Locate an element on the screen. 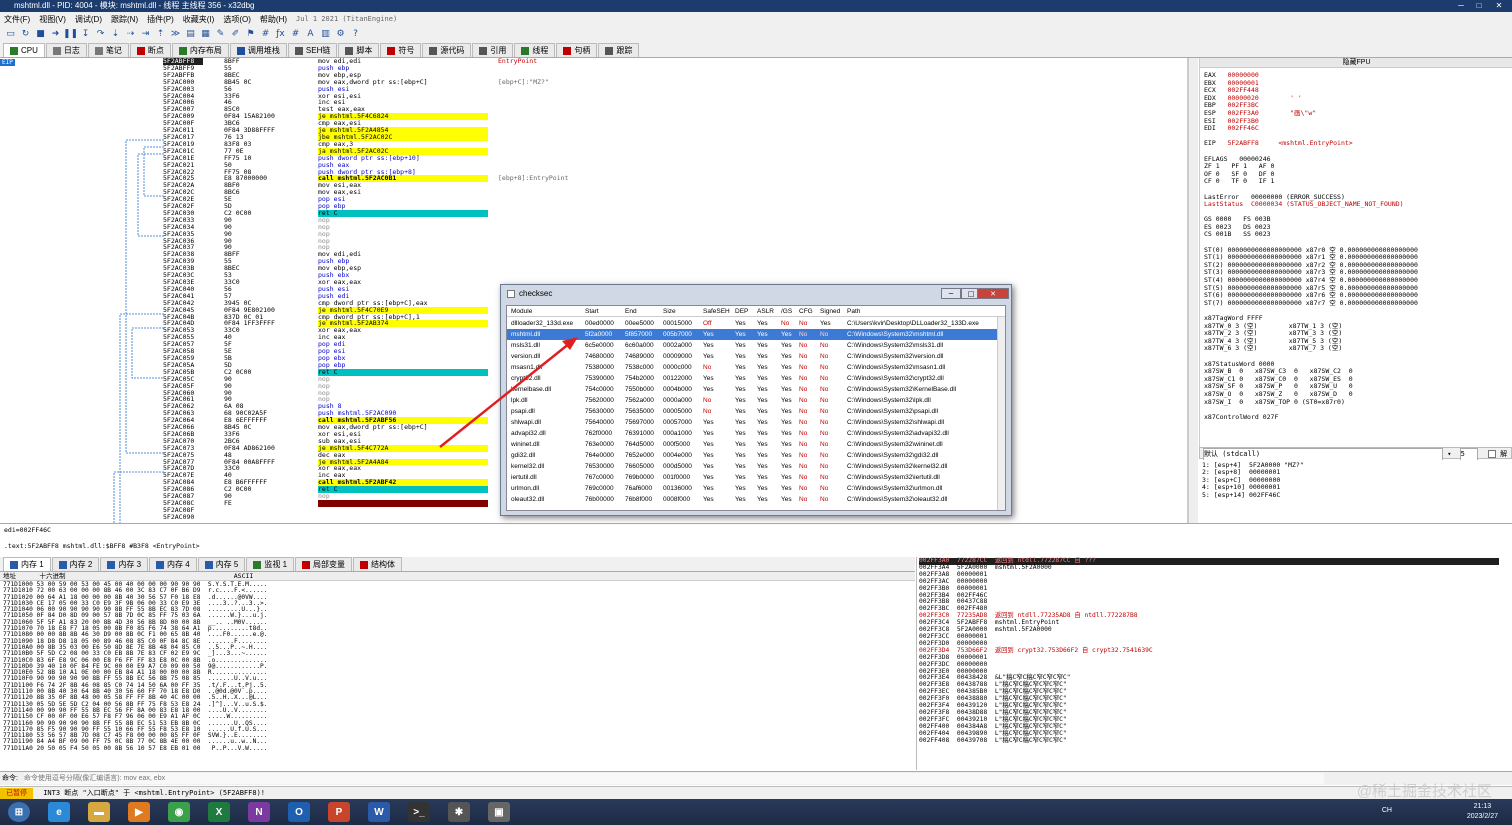 The image size is (1512, 825). stack-row: 002FF3D8 00000001 is located at coordinates (1209, 658).